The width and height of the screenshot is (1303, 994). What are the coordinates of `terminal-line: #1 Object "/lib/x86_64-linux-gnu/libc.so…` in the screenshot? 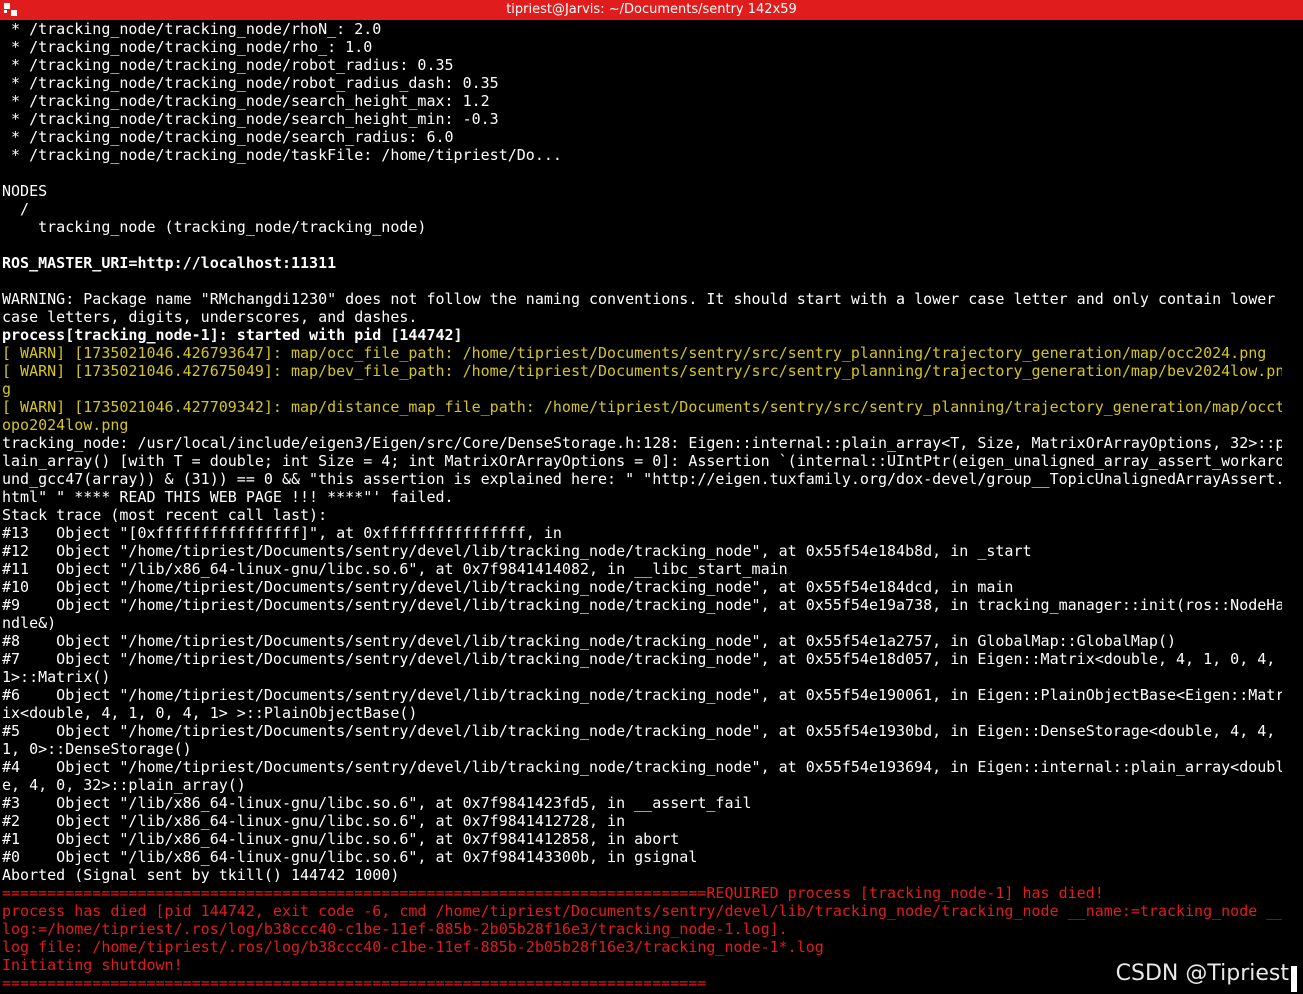 It's located at (341, 839).